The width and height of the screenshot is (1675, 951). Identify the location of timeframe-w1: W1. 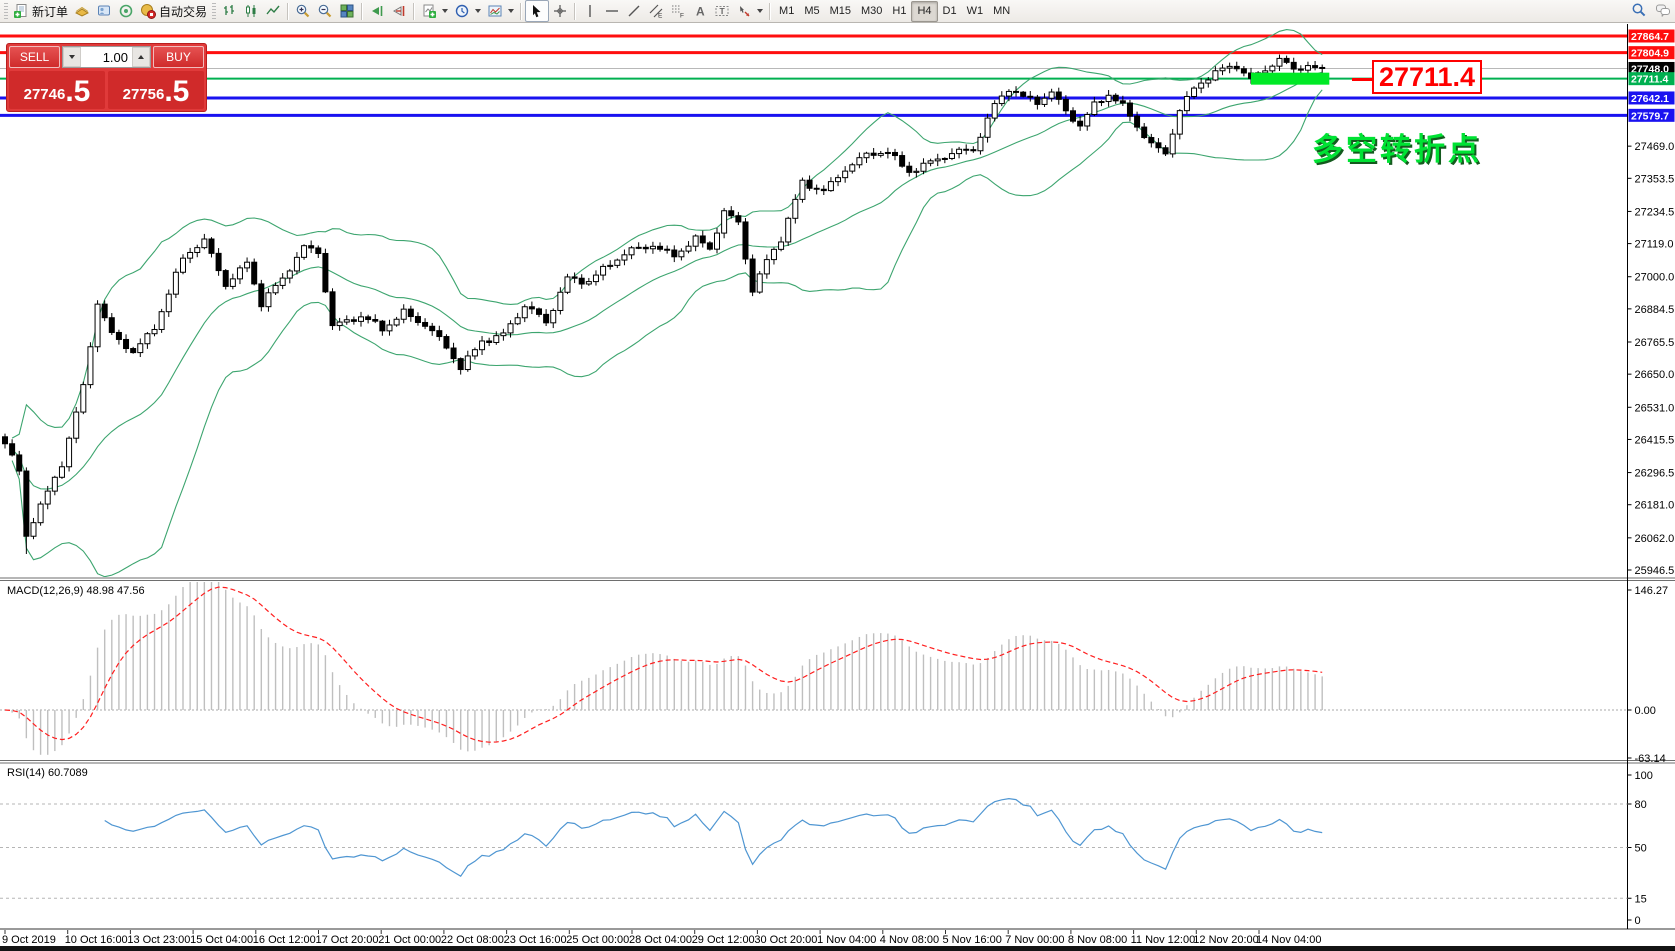
(975, 11).